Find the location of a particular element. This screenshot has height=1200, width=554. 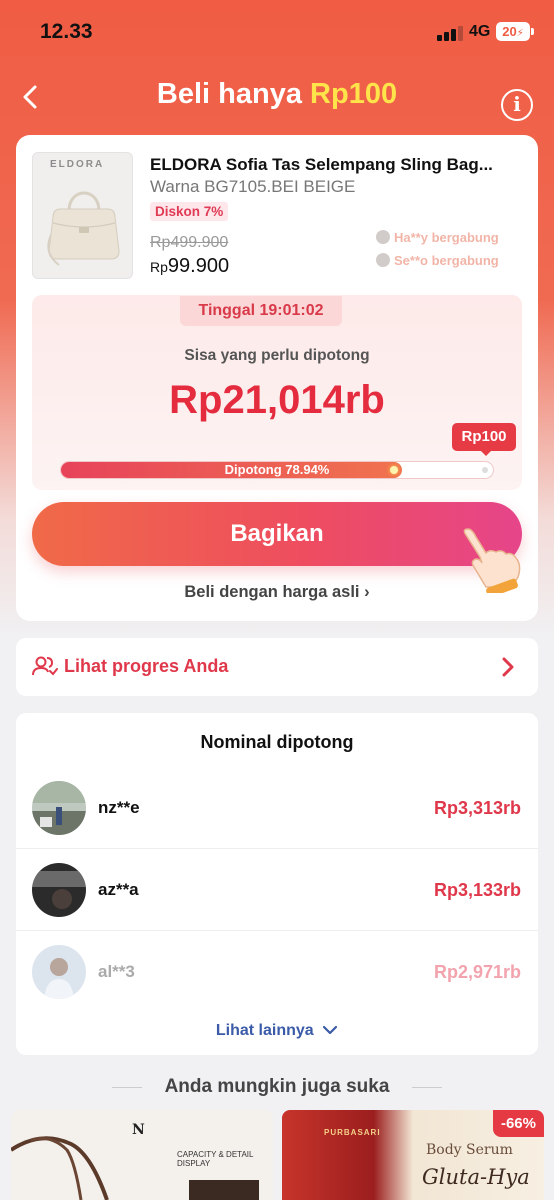

joined-item: Ha**y bergabung is located at coordinates (437, 237).